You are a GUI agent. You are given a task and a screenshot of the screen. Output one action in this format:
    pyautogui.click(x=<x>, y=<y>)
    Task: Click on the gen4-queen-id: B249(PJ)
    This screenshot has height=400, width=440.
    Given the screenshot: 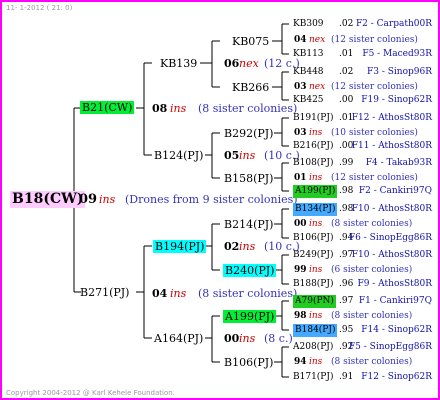 What is the action you would take?
    pyautogui.click(x=313, y=255)
    